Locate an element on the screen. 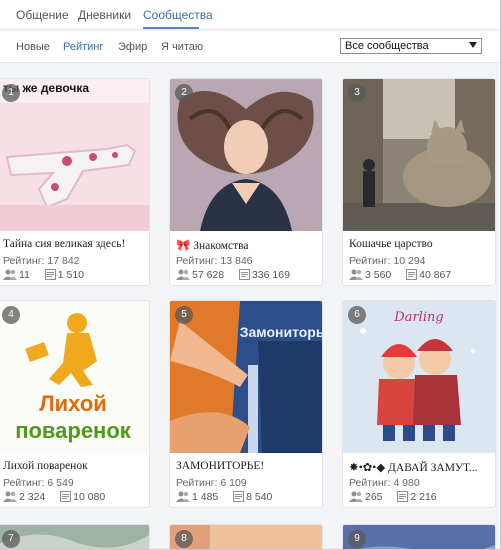  rank-badge: 4 is located at coordinates (11, 315).